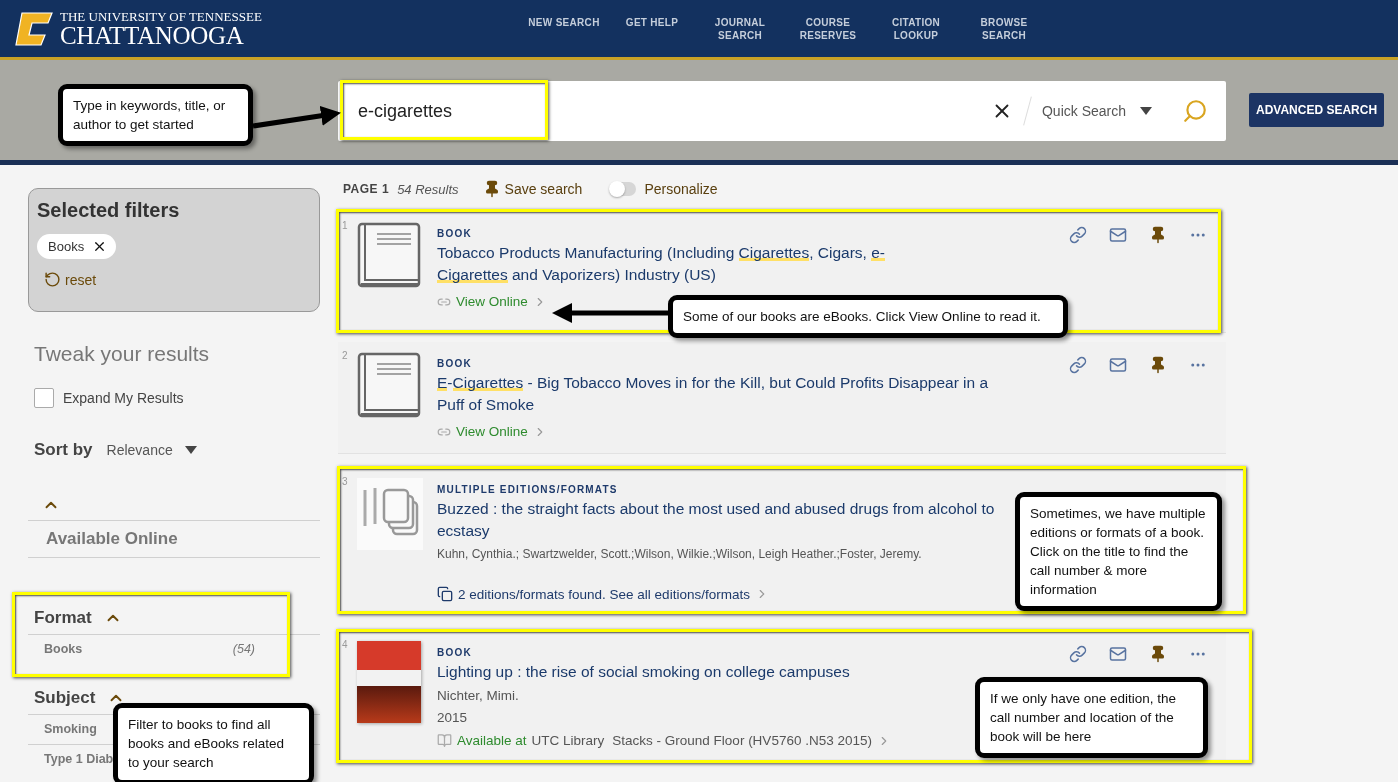 The image size is (1398, 782). I want to click on nav-link: BROWSE SEARCH, so click(1004, 28).